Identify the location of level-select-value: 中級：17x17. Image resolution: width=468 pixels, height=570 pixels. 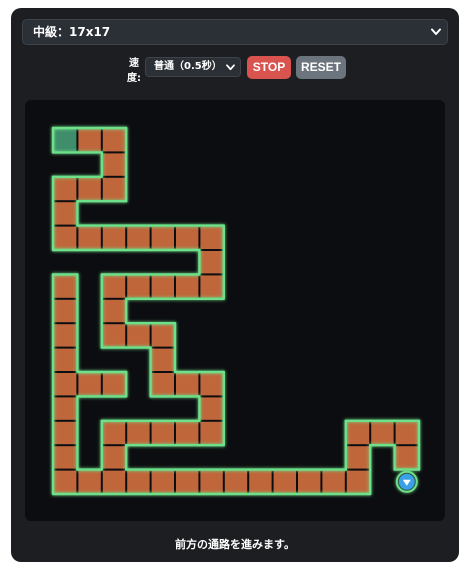
(72, 32).